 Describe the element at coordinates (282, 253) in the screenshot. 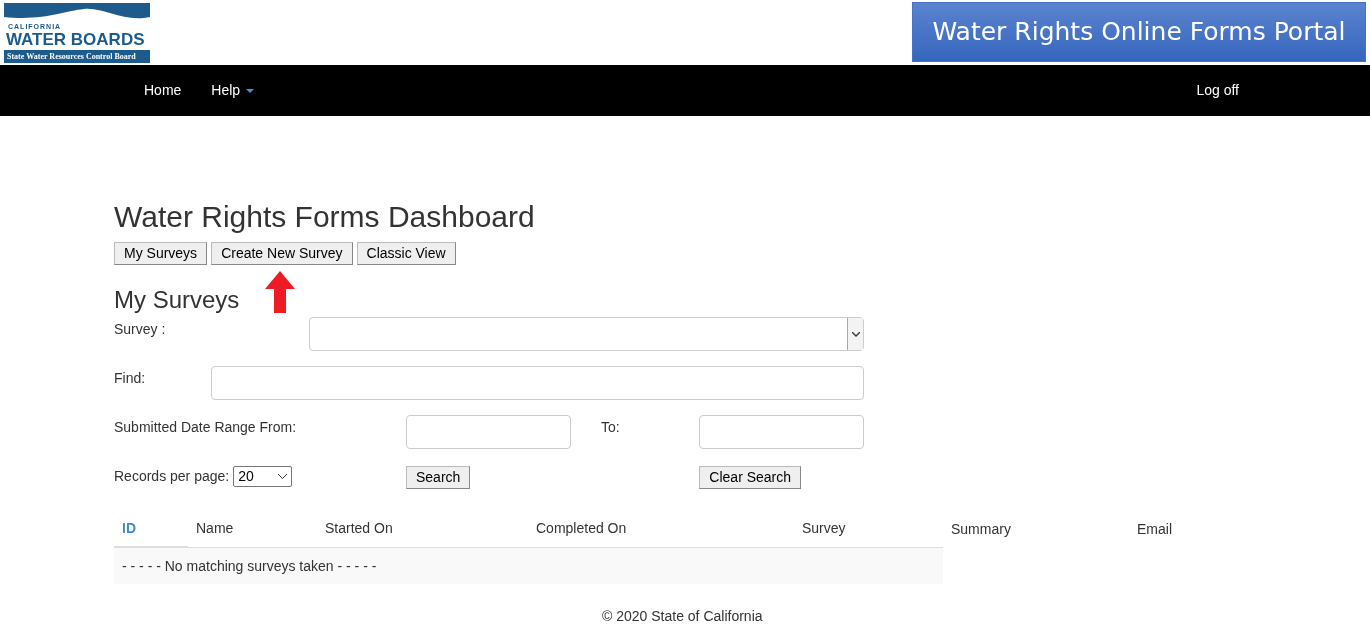

I see `tab-button: Create New Survey` at that location.